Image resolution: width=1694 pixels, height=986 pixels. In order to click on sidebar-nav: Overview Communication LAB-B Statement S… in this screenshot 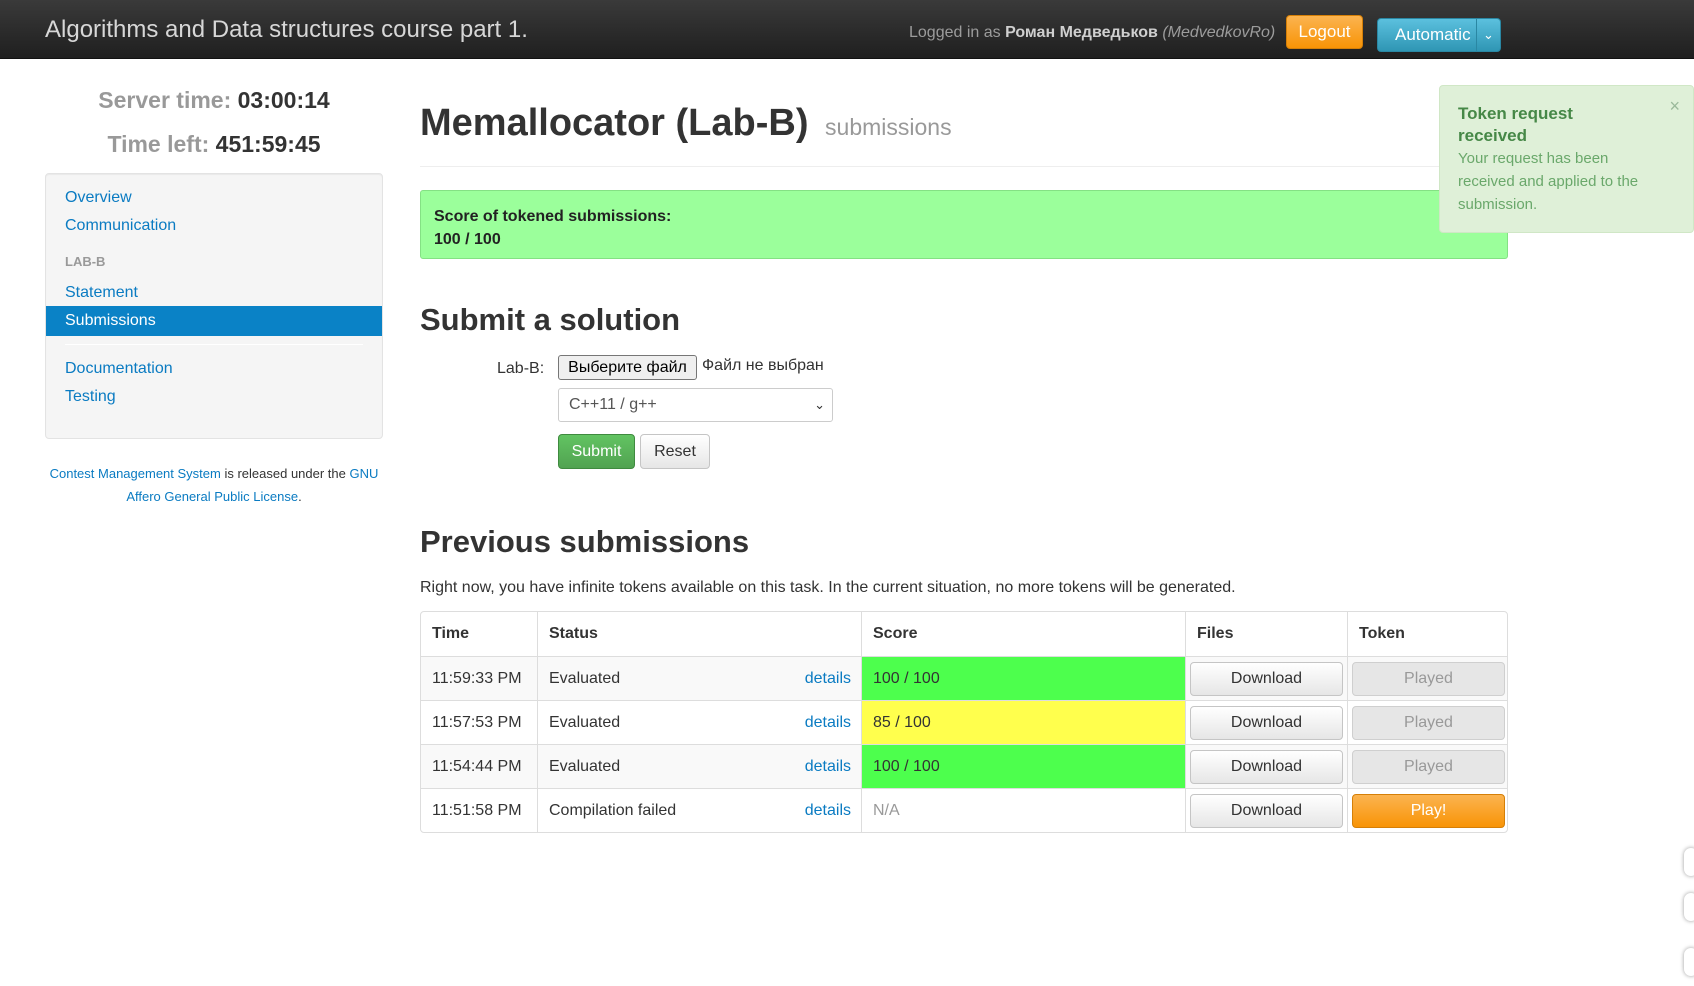, I will do `click(214, 306)`.